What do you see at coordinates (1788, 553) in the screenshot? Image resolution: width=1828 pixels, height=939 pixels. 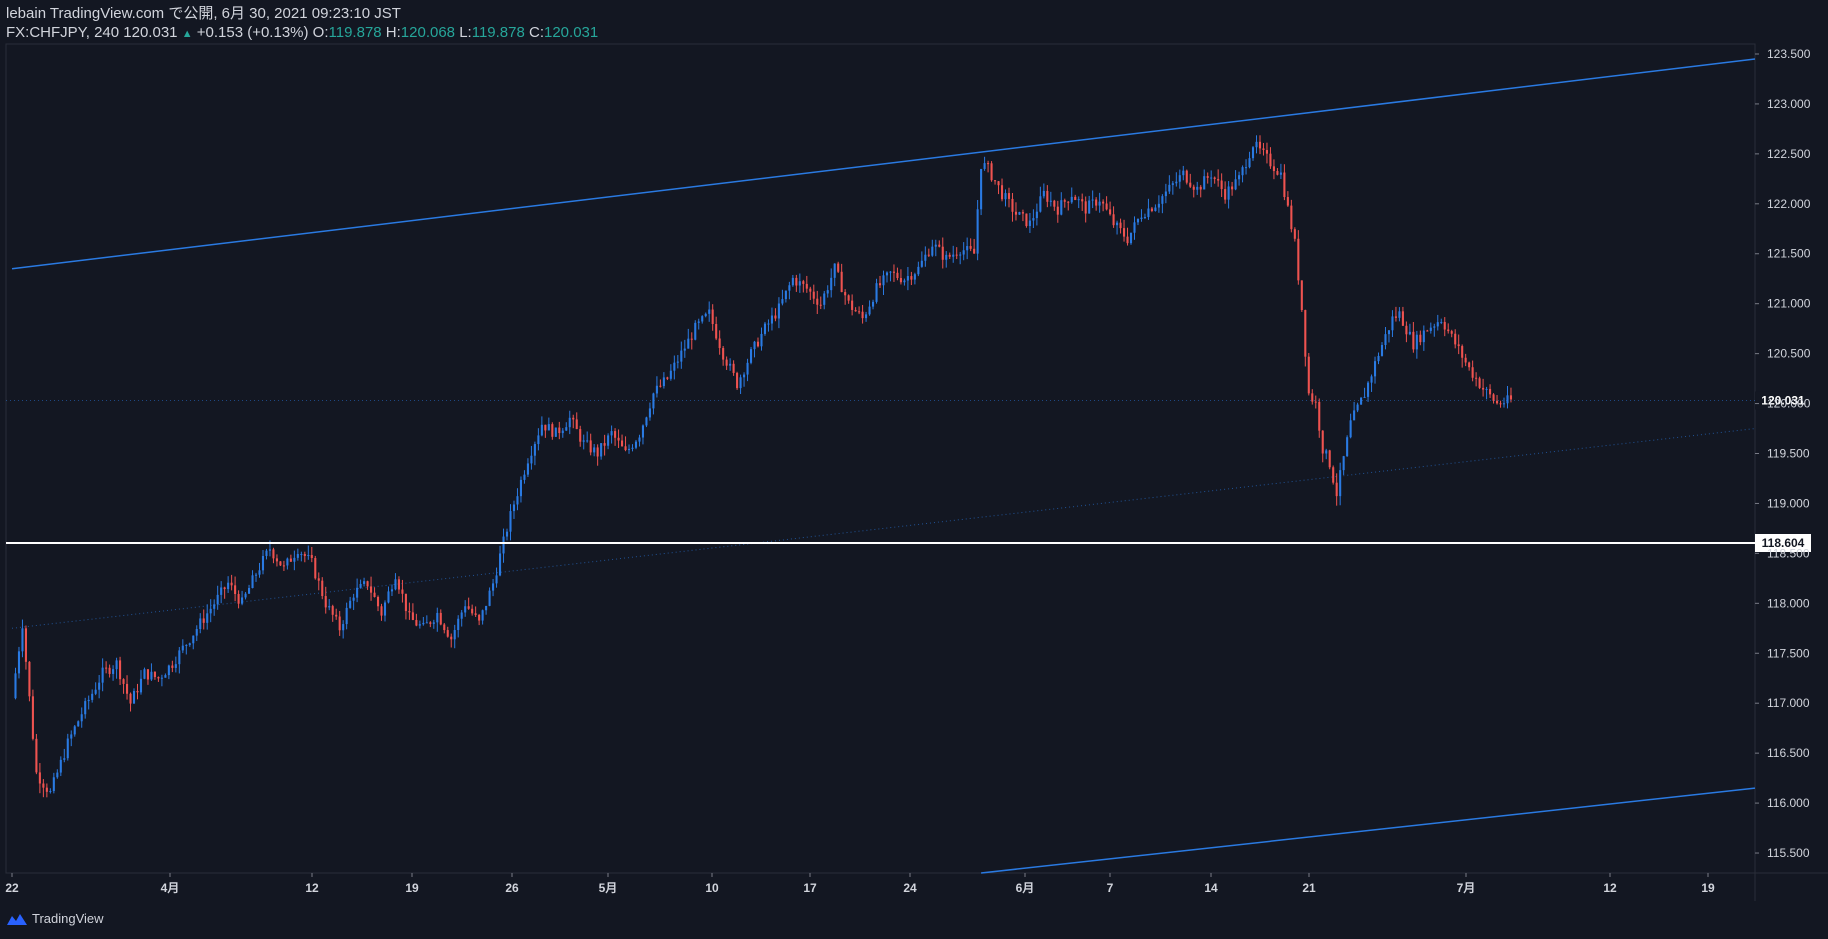 I see `price-tick-label: 118.500` at bounding box center [1788, 553].